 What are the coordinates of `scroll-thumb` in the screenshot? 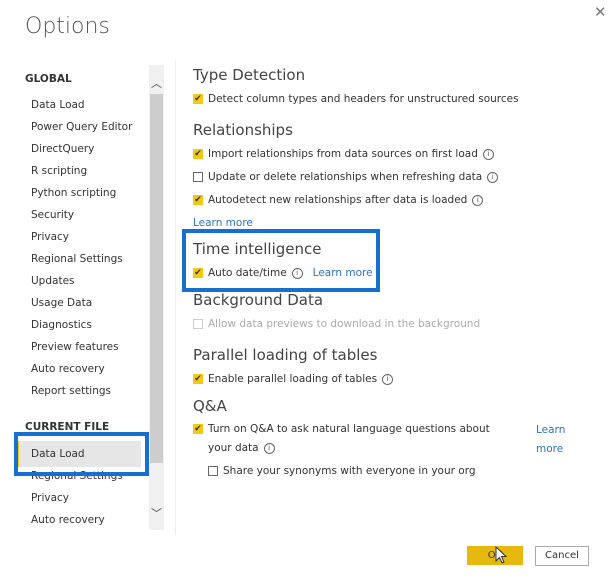 It's located at (156, 278).